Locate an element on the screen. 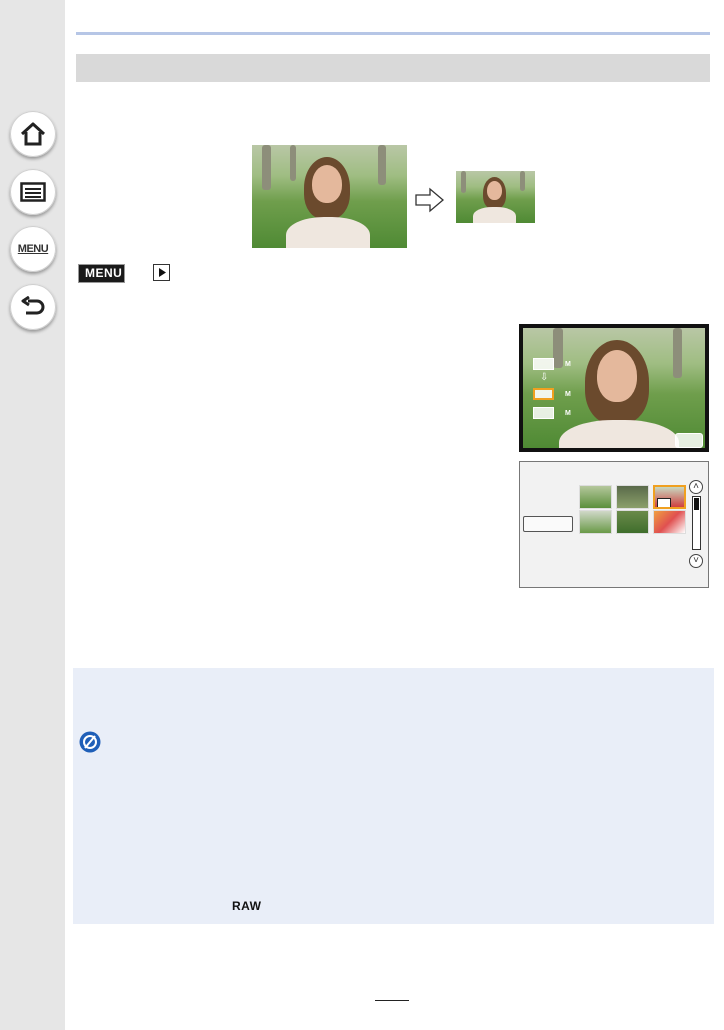 The width and height of the screenshot is (724, 1030). contents-list-icon is located at coordinates (33, 192).